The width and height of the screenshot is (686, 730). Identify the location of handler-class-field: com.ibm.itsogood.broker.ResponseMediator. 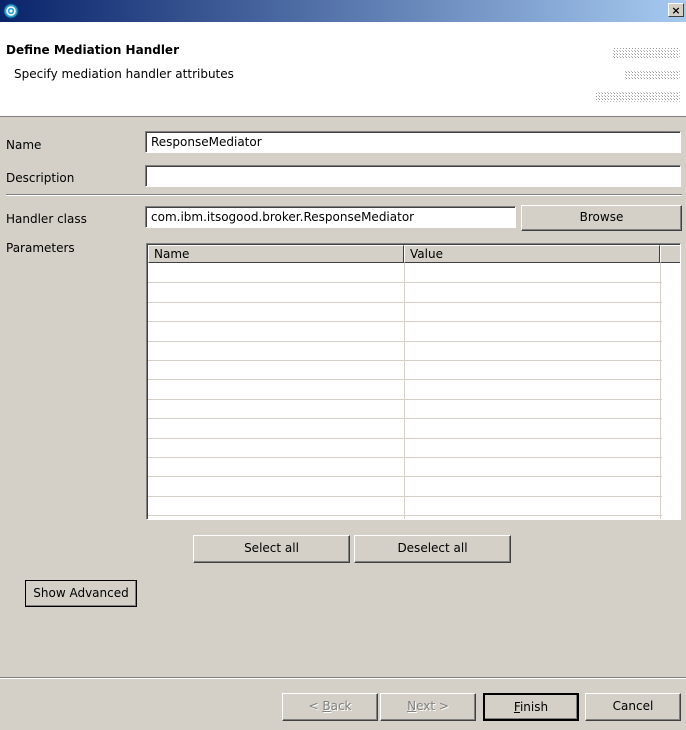
(330, 217).